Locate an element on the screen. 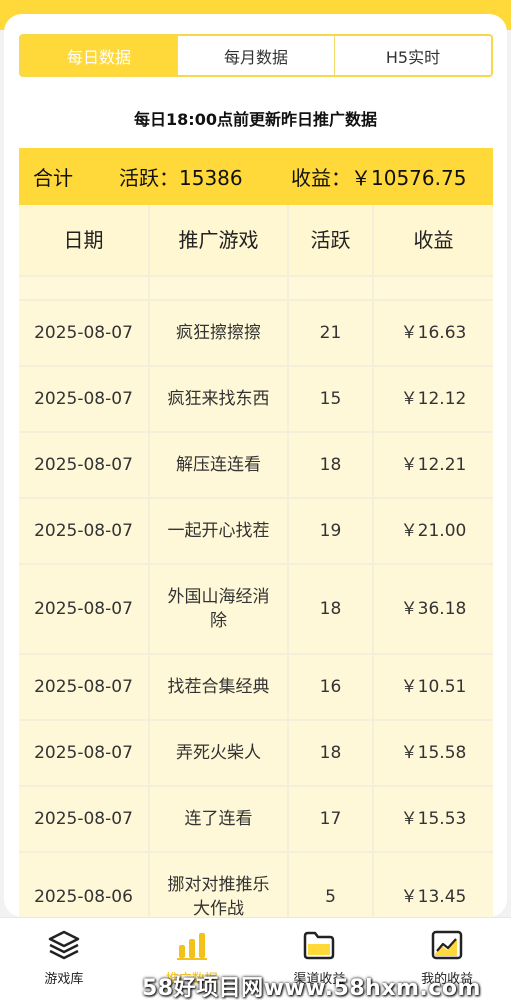  cell-date: 2025-08-06 is located at coordinates (84, 885).